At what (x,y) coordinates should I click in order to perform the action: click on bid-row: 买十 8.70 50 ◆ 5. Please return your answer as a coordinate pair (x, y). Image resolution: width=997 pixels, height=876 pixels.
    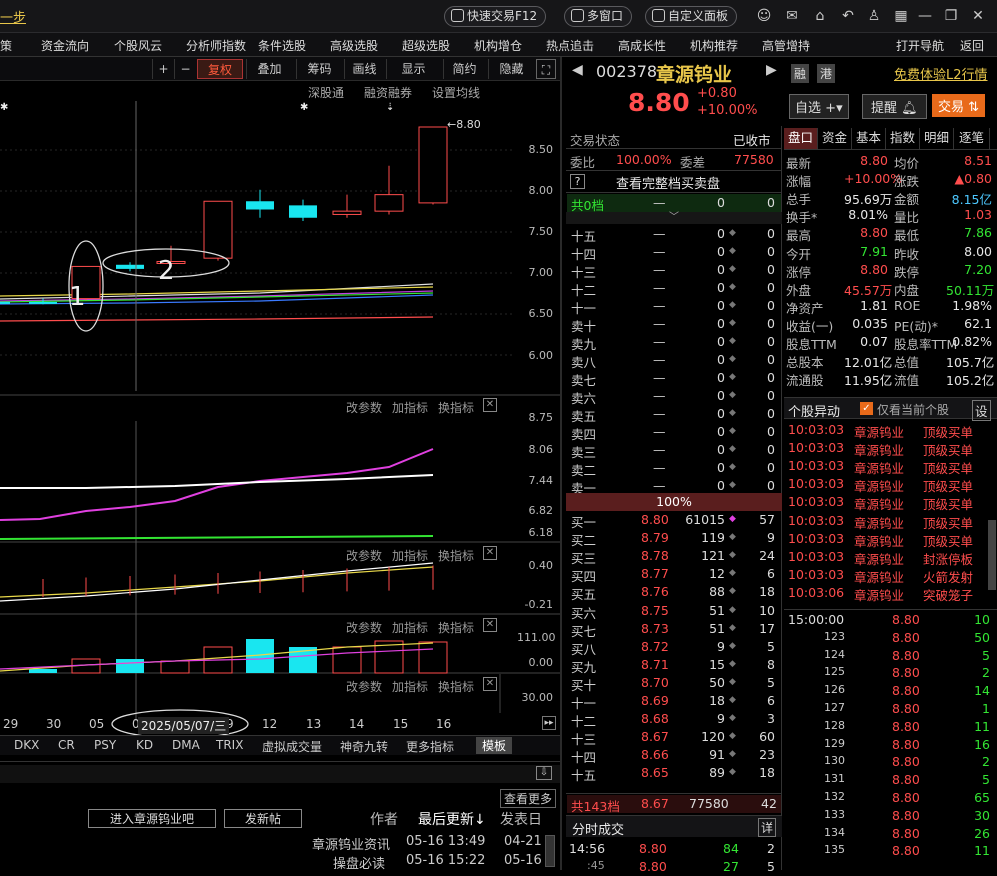
    Looking at the image, I should click on (674, 683).